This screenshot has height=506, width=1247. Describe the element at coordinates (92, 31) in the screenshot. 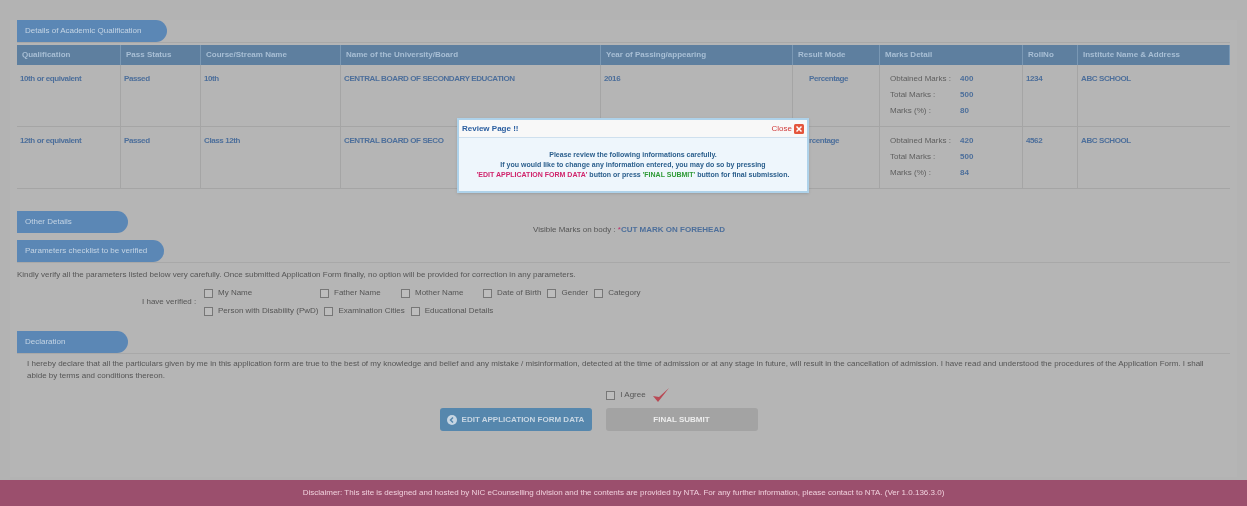

I see `section-heading: Details of Academic Qualification` at that location.